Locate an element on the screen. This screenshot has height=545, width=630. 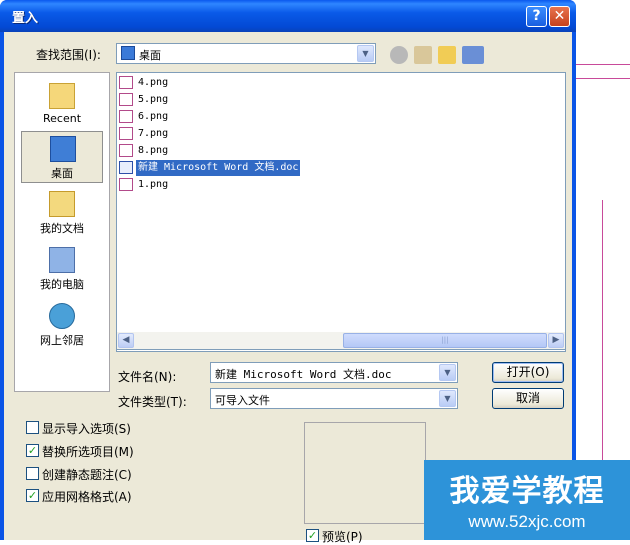
help-button: ? is located at coordinates (536, 16).